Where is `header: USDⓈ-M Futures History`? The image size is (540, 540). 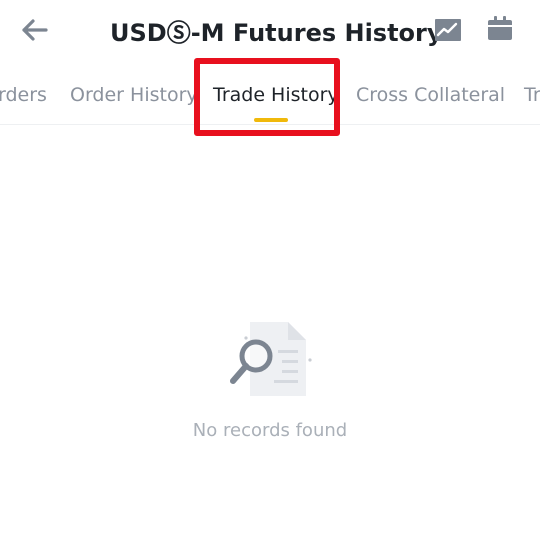
header: USDⓈ-M Futures History is located at coordinates (270, 33).